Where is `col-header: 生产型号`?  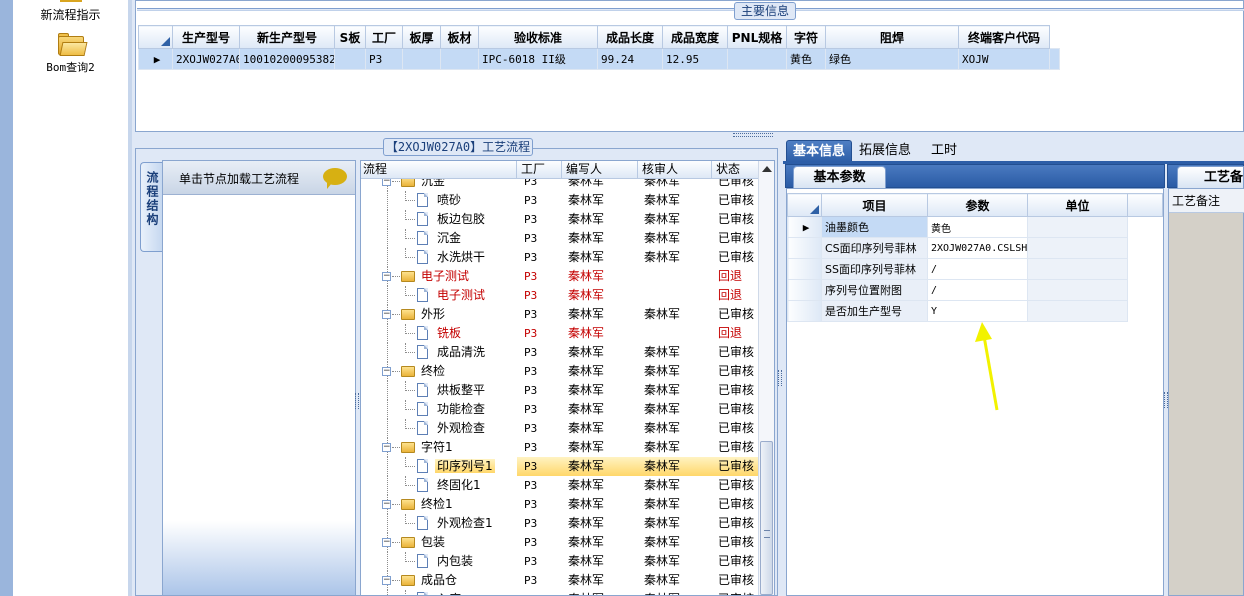 col-header: 生产型号 is located at coordinates (206, 37).